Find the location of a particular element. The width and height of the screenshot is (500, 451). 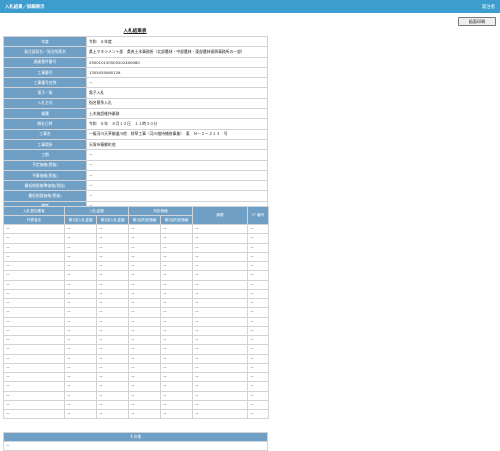

info-row: 調達案件番号 290010130505202400060 is located at coordinates (135, 62).